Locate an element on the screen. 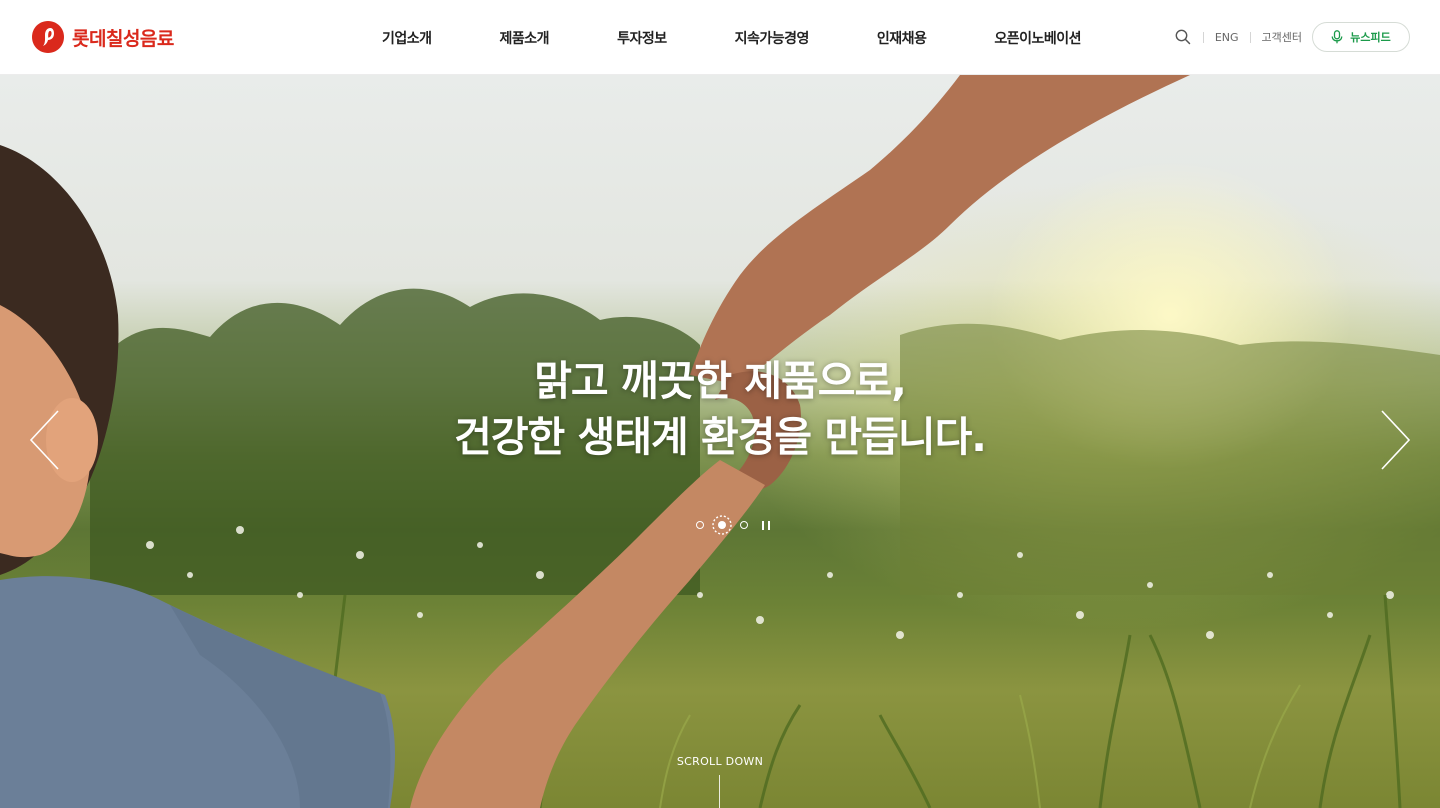 The height and width of the screenshot is (808, 1440). slider-pagination is located at coordinates (730, 525).